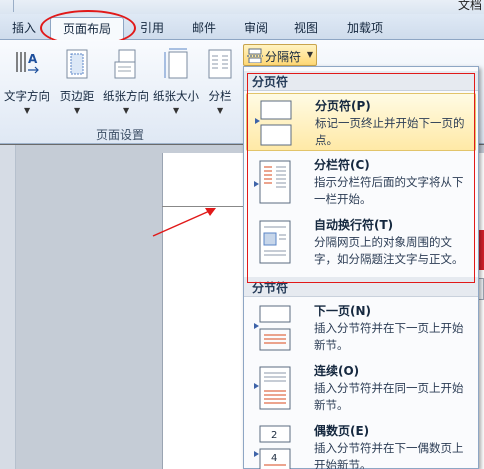  Describe the element at coordinates (283, 57) in the screenshot. I see `breaks-label: 分隔符` at that location.